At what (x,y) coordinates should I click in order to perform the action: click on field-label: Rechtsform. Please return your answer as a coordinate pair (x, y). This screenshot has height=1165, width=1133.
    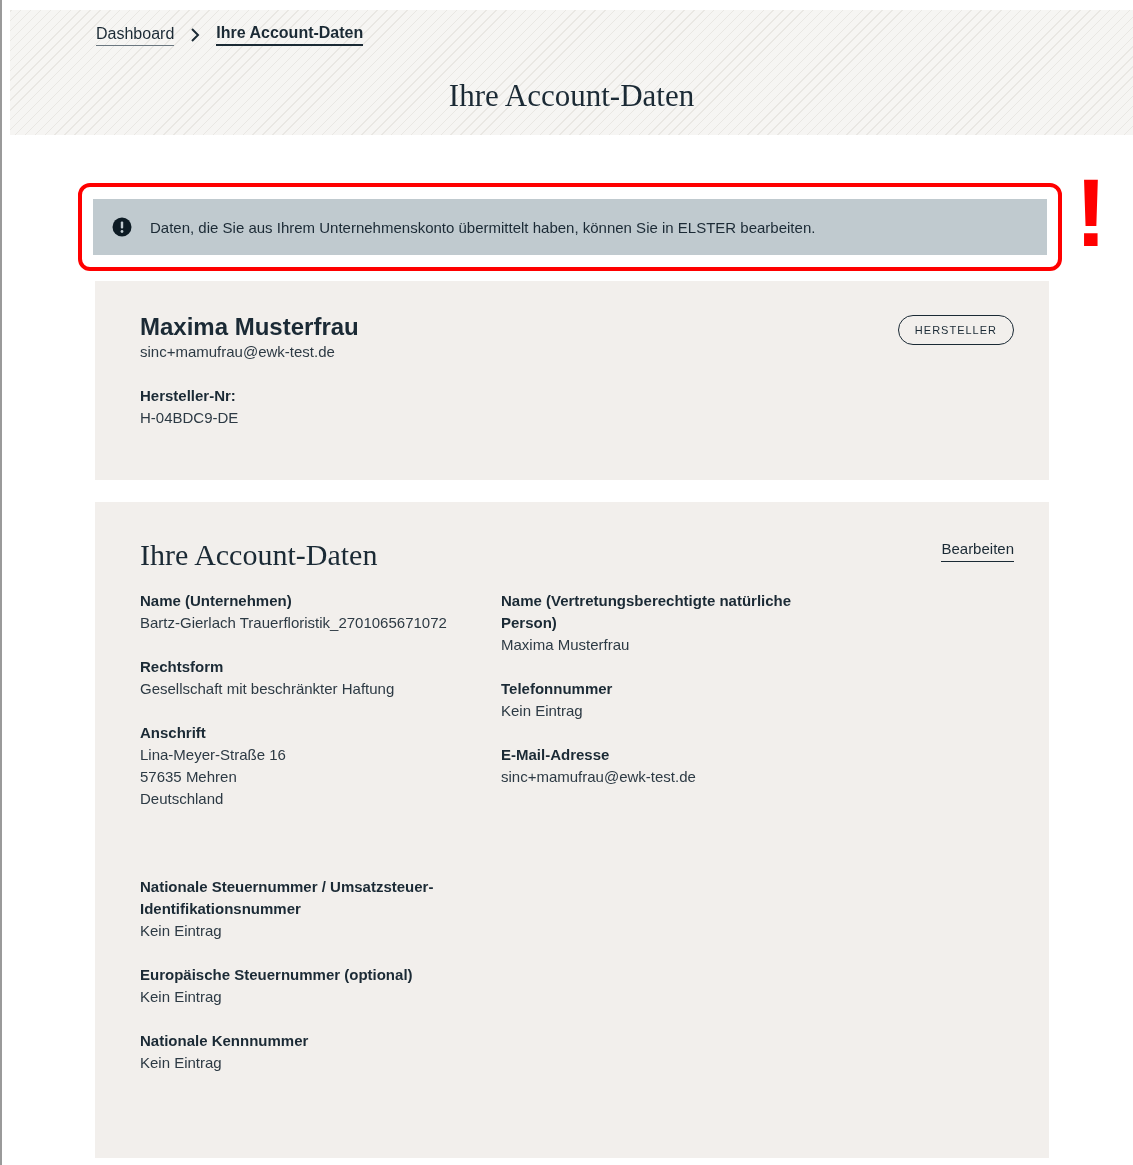
    Looking at the image, I should click on (182, 667).